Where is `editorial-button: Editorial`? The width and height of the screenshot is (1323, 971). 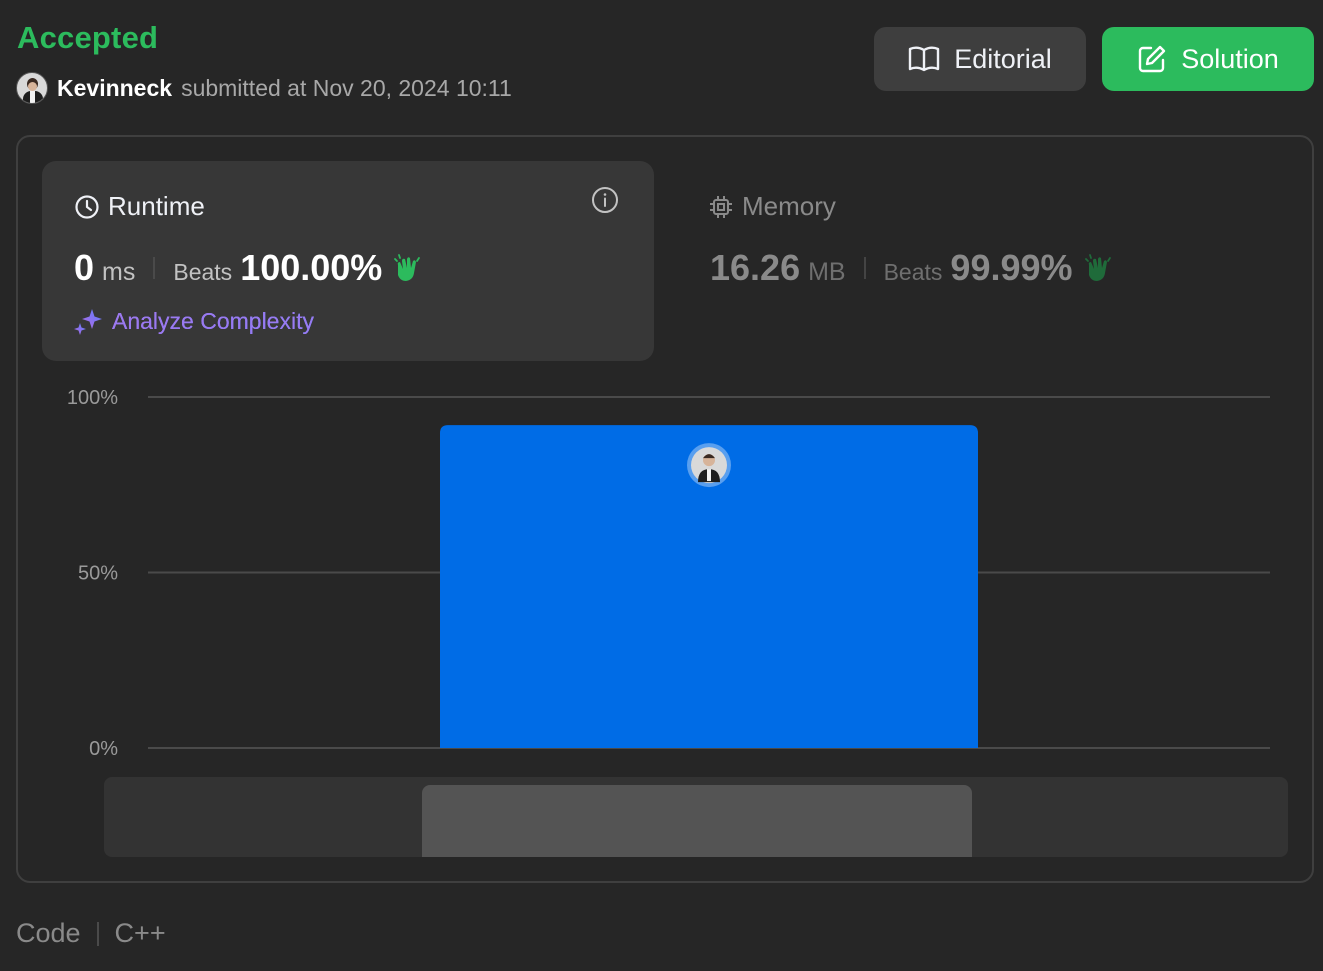
editorial-button: Editorial is located at coordinates (980, 59).